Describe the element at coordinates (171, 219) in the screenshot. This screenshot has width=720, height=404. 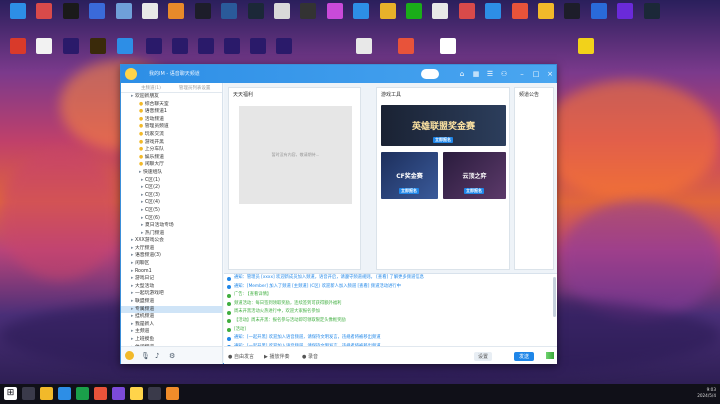
I see `channel-item: ▸ C区(6)` at that location.